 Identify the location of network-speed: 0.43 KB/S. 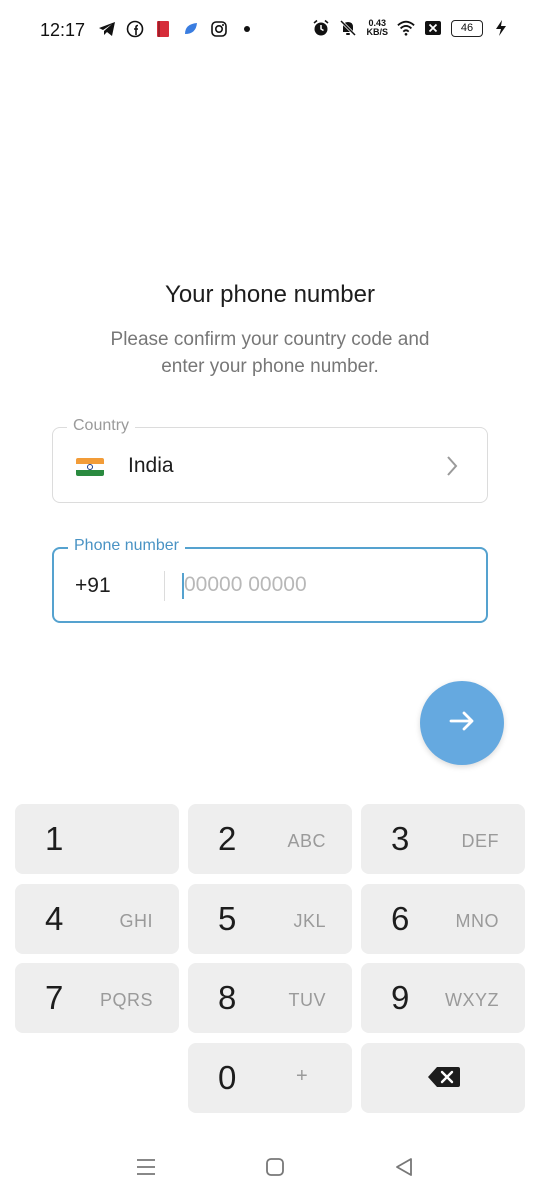
(377, 28).